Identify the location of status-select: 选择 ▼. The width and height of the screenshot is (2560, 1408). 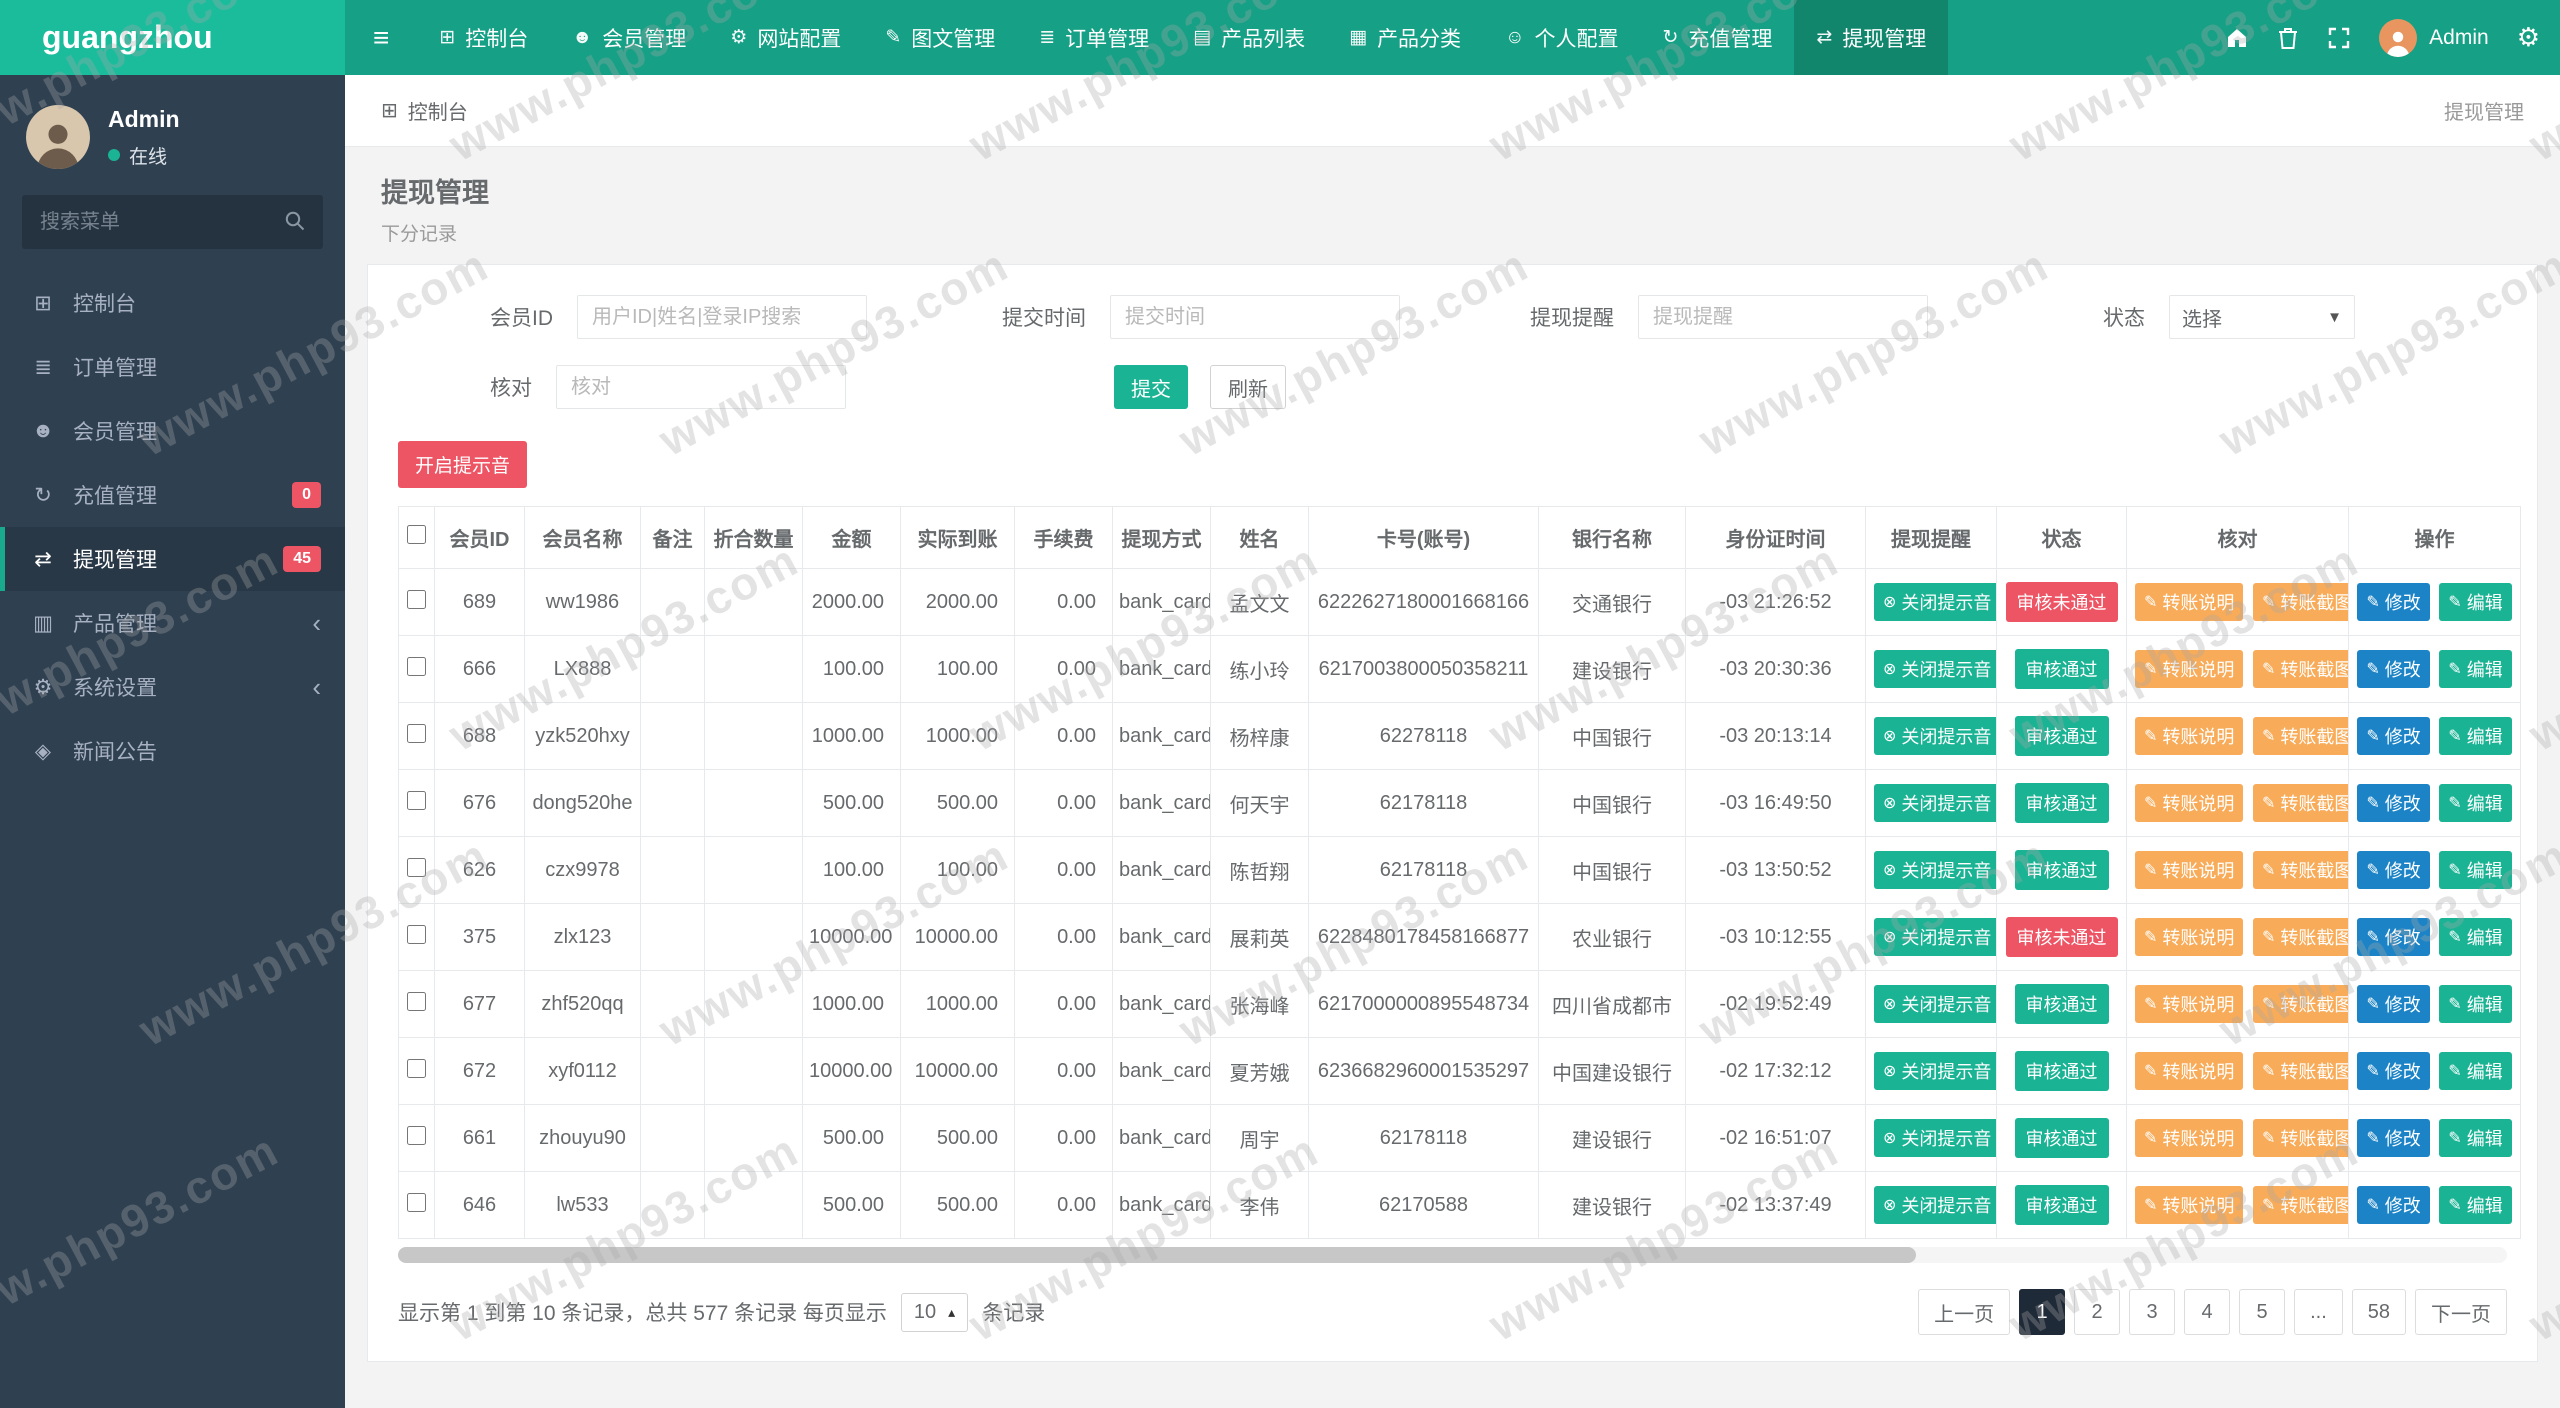
(2262, 317).